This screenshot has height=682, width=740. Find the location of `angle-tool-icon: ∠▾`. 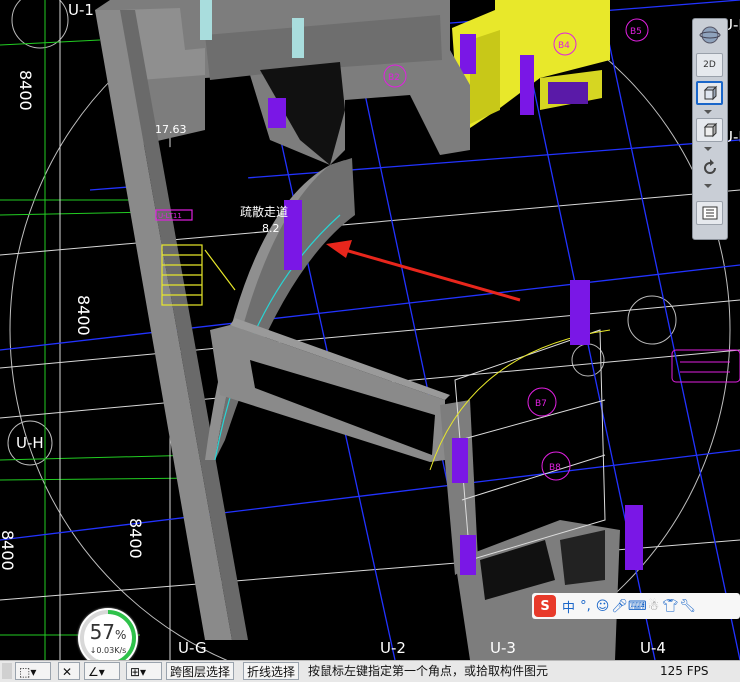

angle-tool-icon: ∠▾ is located at coordinates (102, 671).